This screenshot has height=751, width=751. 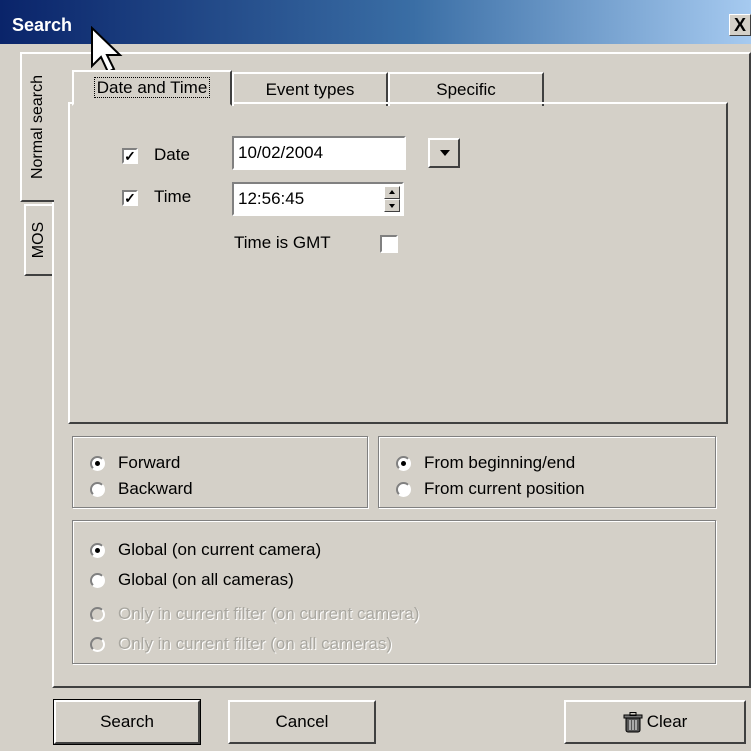 What do you see at coordinates (667, 721) in the screenshot?
I see `clear-label: Clear` at bounding box center [667, 721].